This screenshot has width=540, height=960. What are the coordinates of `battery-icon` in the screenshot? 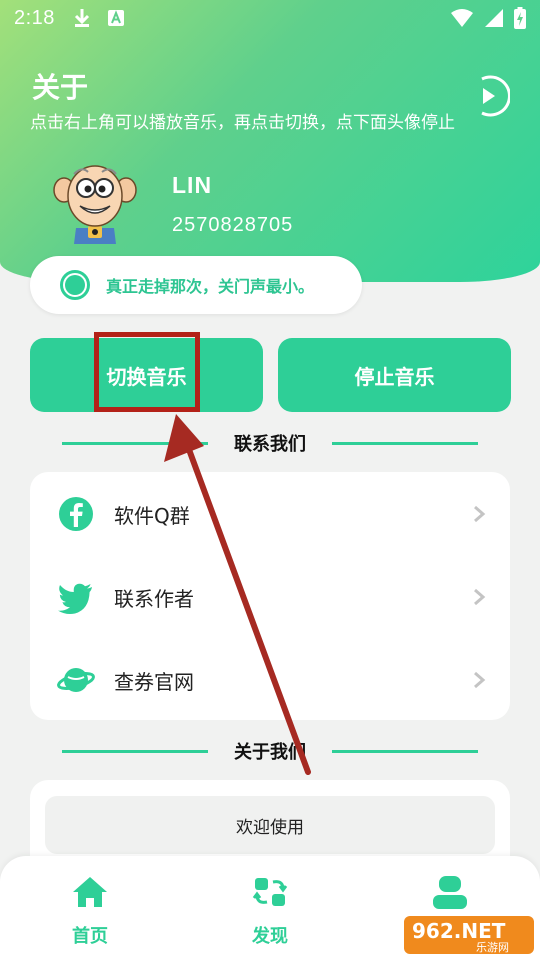 It's located at (520, 18).